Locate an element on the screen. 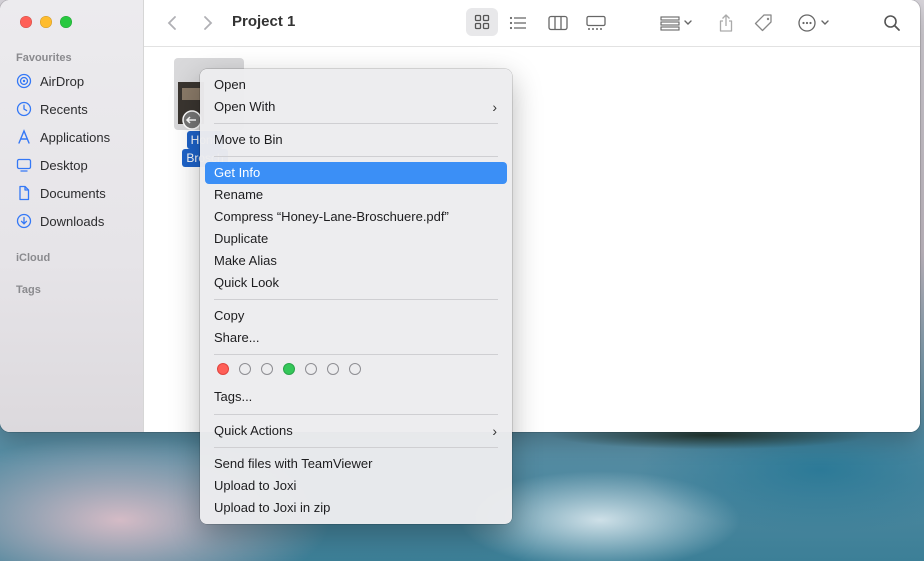 Image resolution: width=924 pixels, height=561 pixels. search-icon is located at coordinates (892, 23).